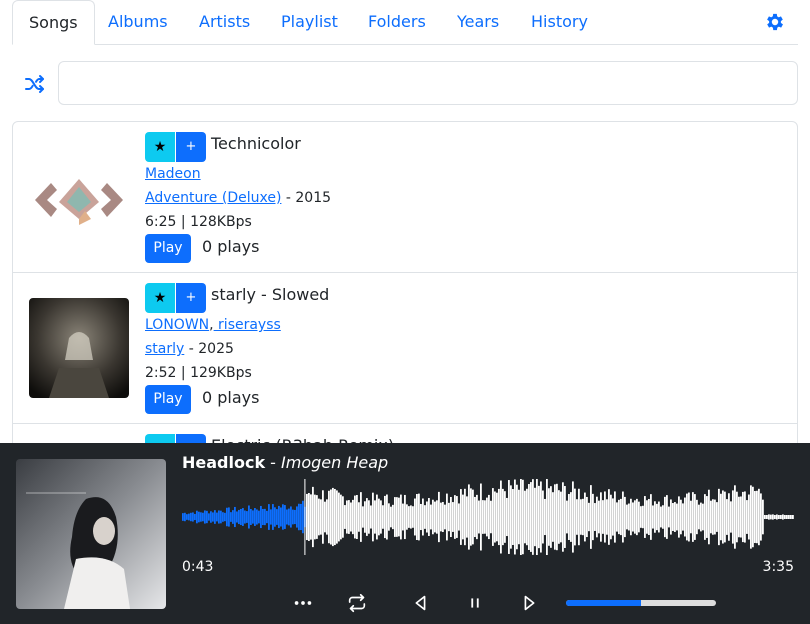  I want to click on artist-link: Madeon, so click(173, 174).